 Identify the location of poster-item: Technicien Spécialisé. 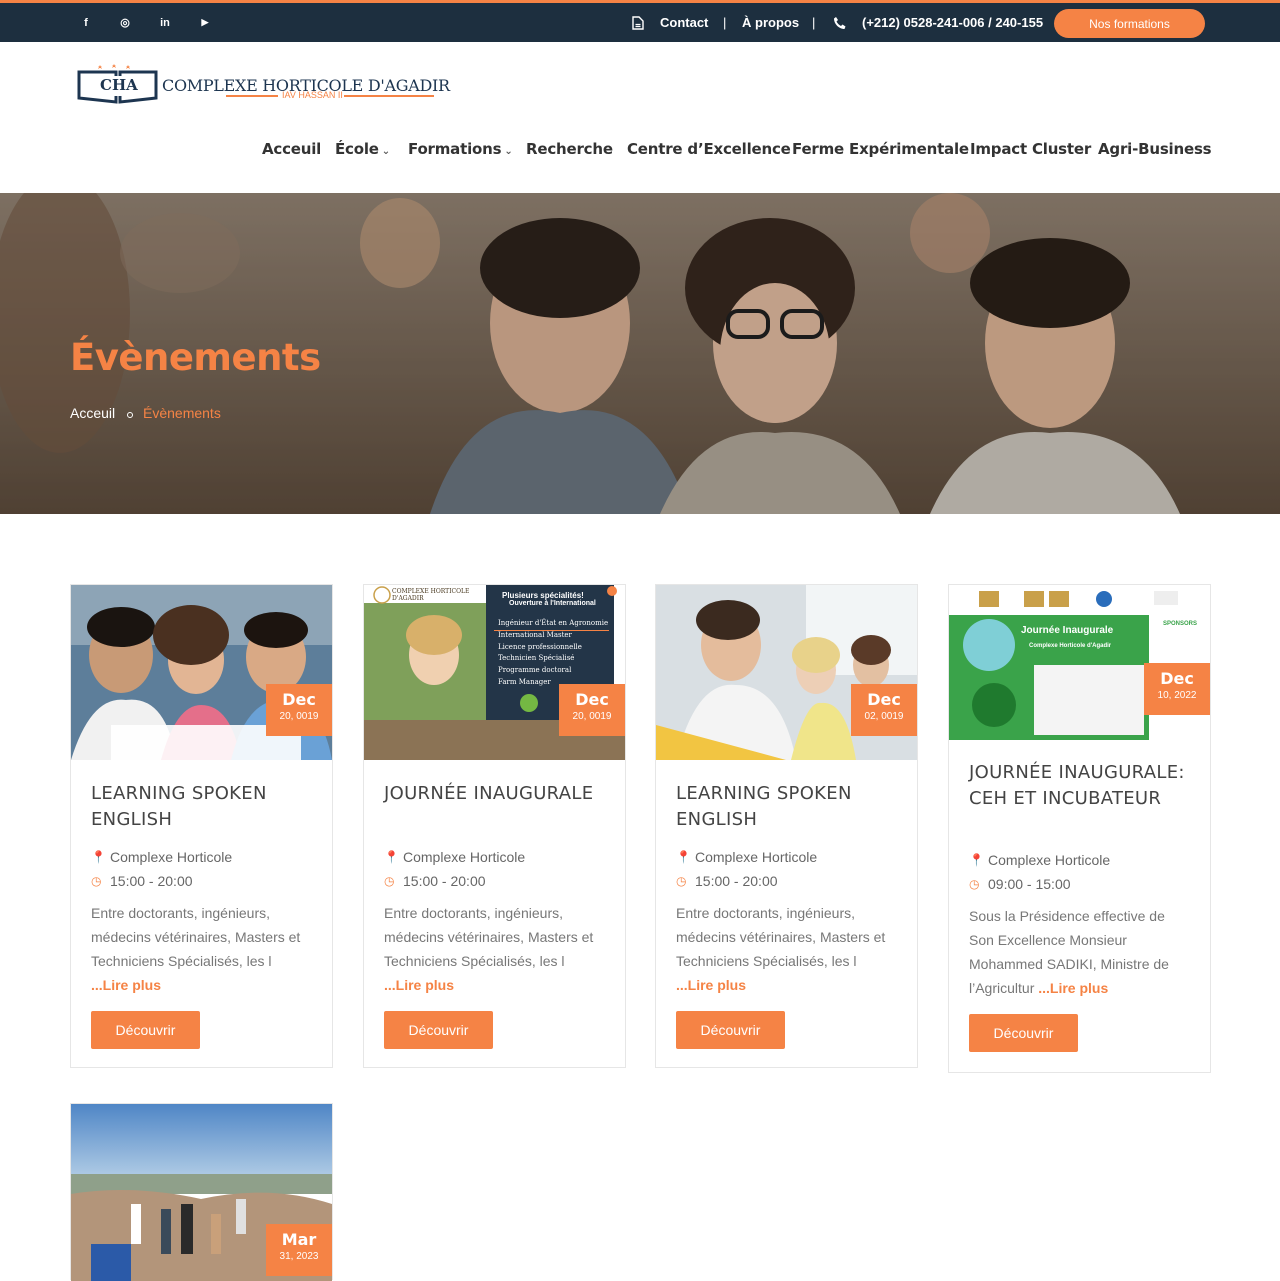
(536, 658).